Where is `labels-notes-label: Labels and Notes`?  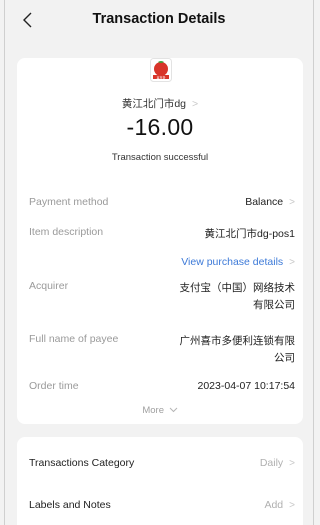 labels-notes-label: Labels and Notes is located at coordinates (70, 505).